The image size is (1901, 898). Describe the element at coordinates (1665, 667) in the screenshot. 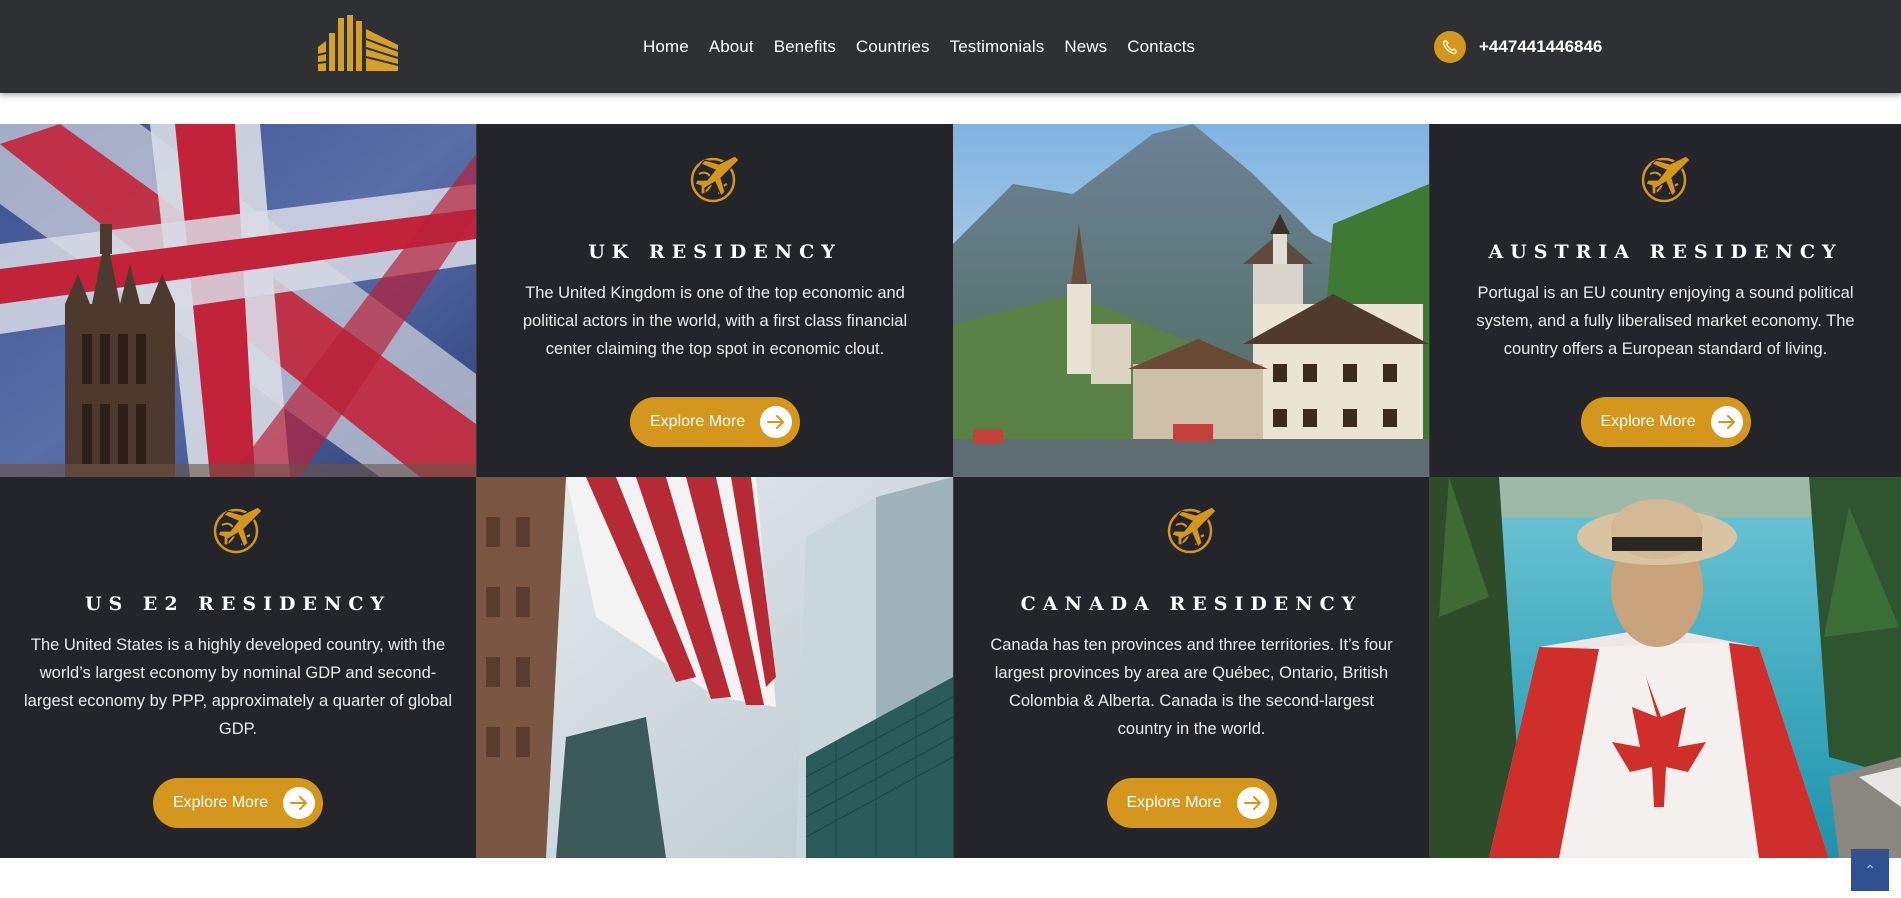

I see `canada-flag-image` at that location.